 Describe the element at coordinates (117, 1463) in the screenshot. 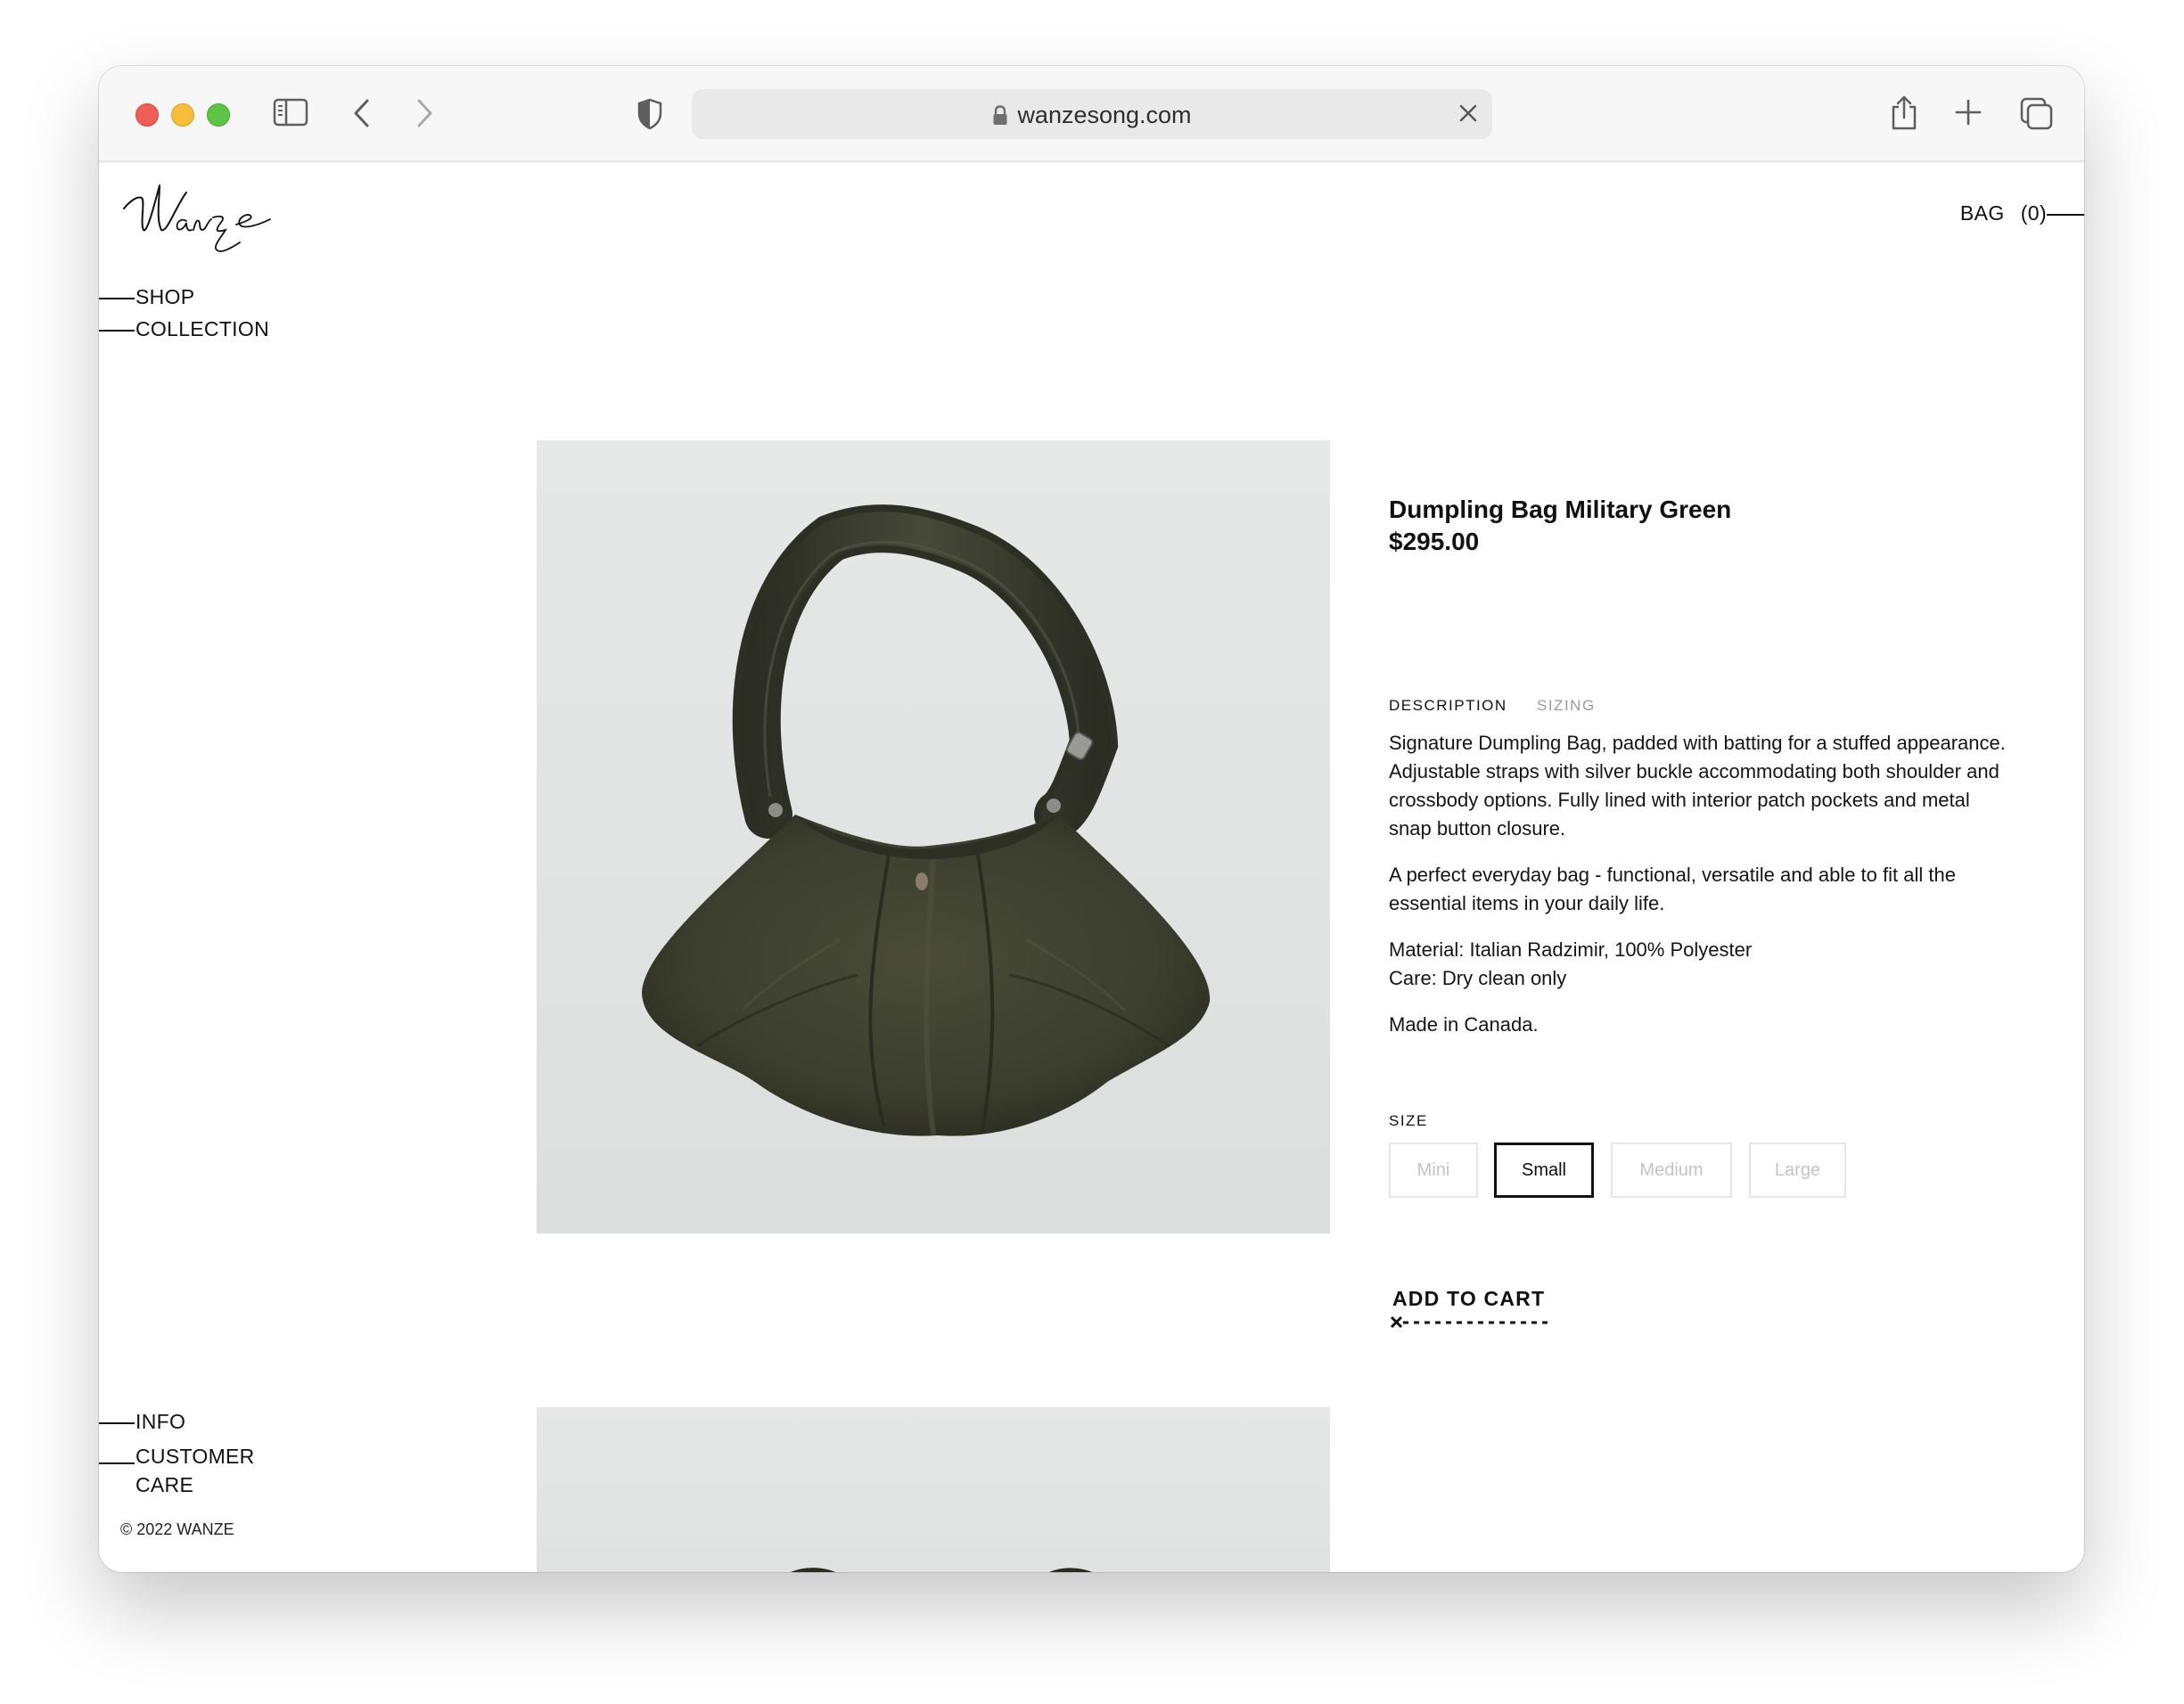

I see `nav-customer-care-line` at that location.